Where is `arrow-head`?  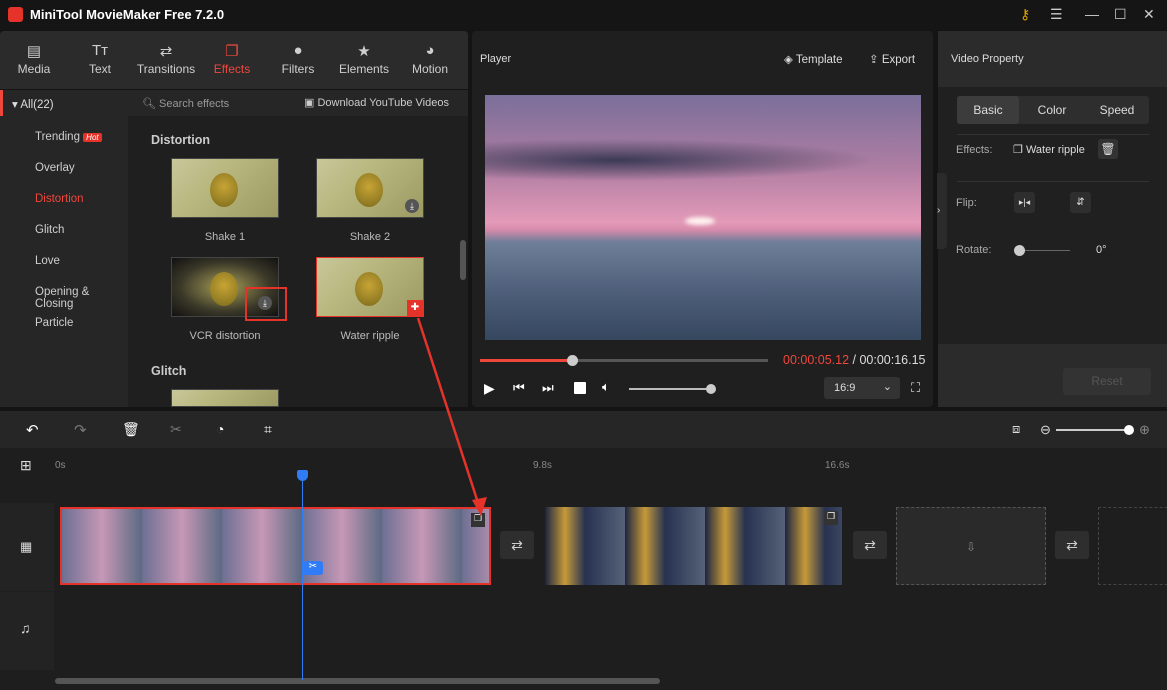 arrow-head is located at coordinates (479, 506).